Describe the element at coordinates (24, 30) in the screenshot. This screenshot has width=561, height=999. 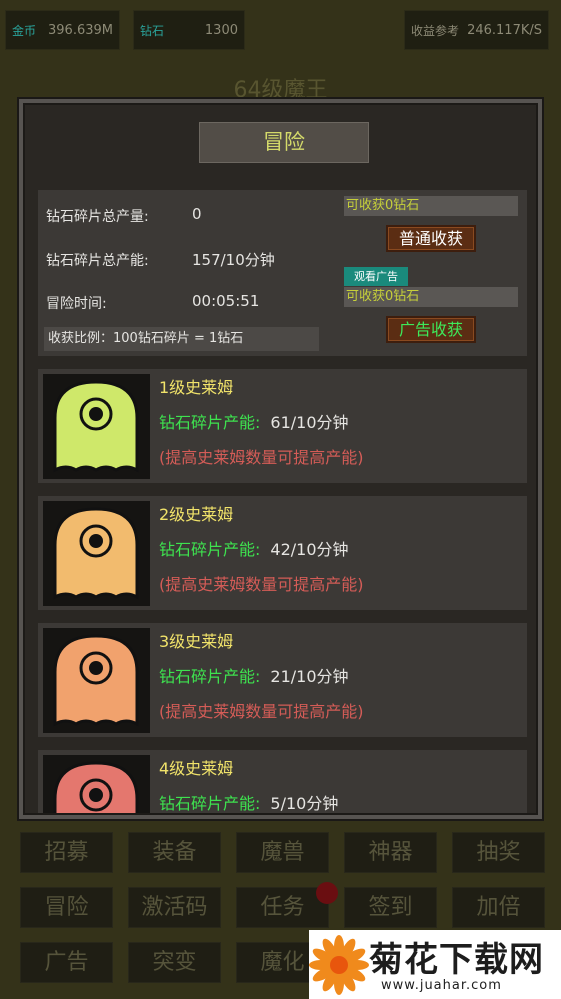
I see `gold-label: 金币` at that location.